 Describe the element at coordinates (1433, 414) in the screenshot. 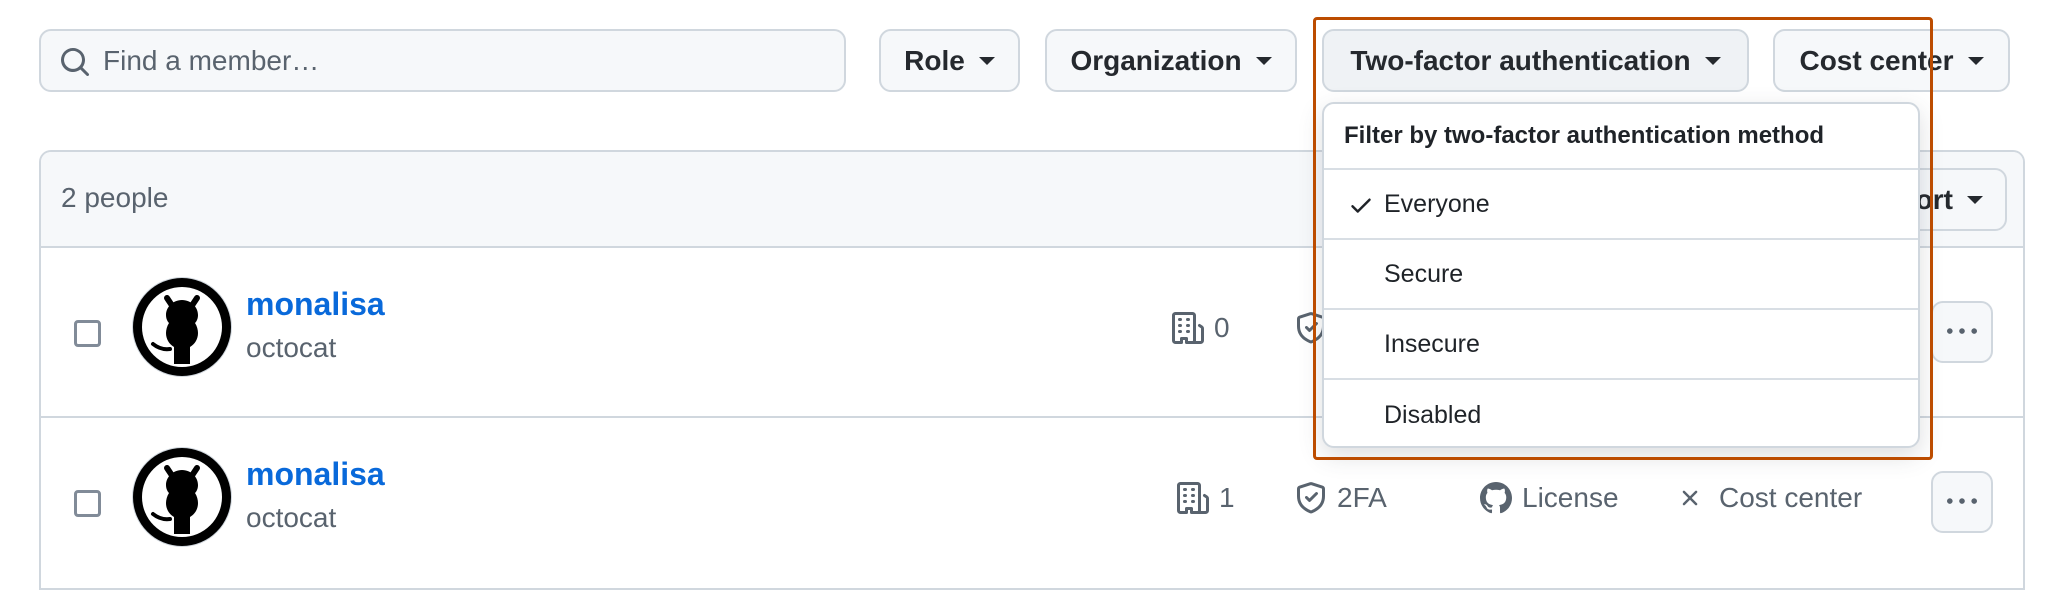

I see `menu-item-label: Disabled` at that location.